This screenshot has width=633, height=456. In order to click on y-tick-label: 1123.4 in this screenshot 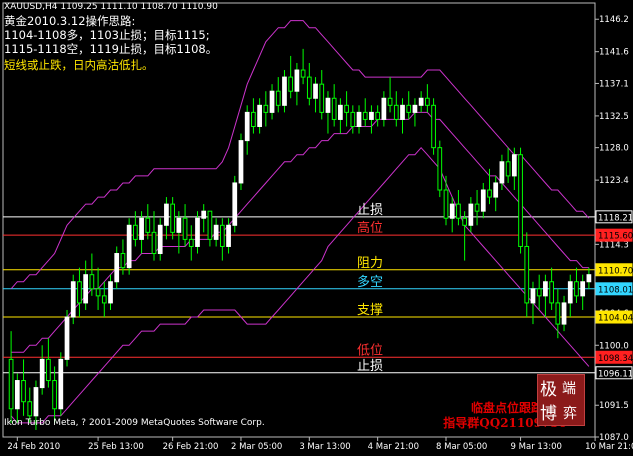, I will do `click(614, 181)`.